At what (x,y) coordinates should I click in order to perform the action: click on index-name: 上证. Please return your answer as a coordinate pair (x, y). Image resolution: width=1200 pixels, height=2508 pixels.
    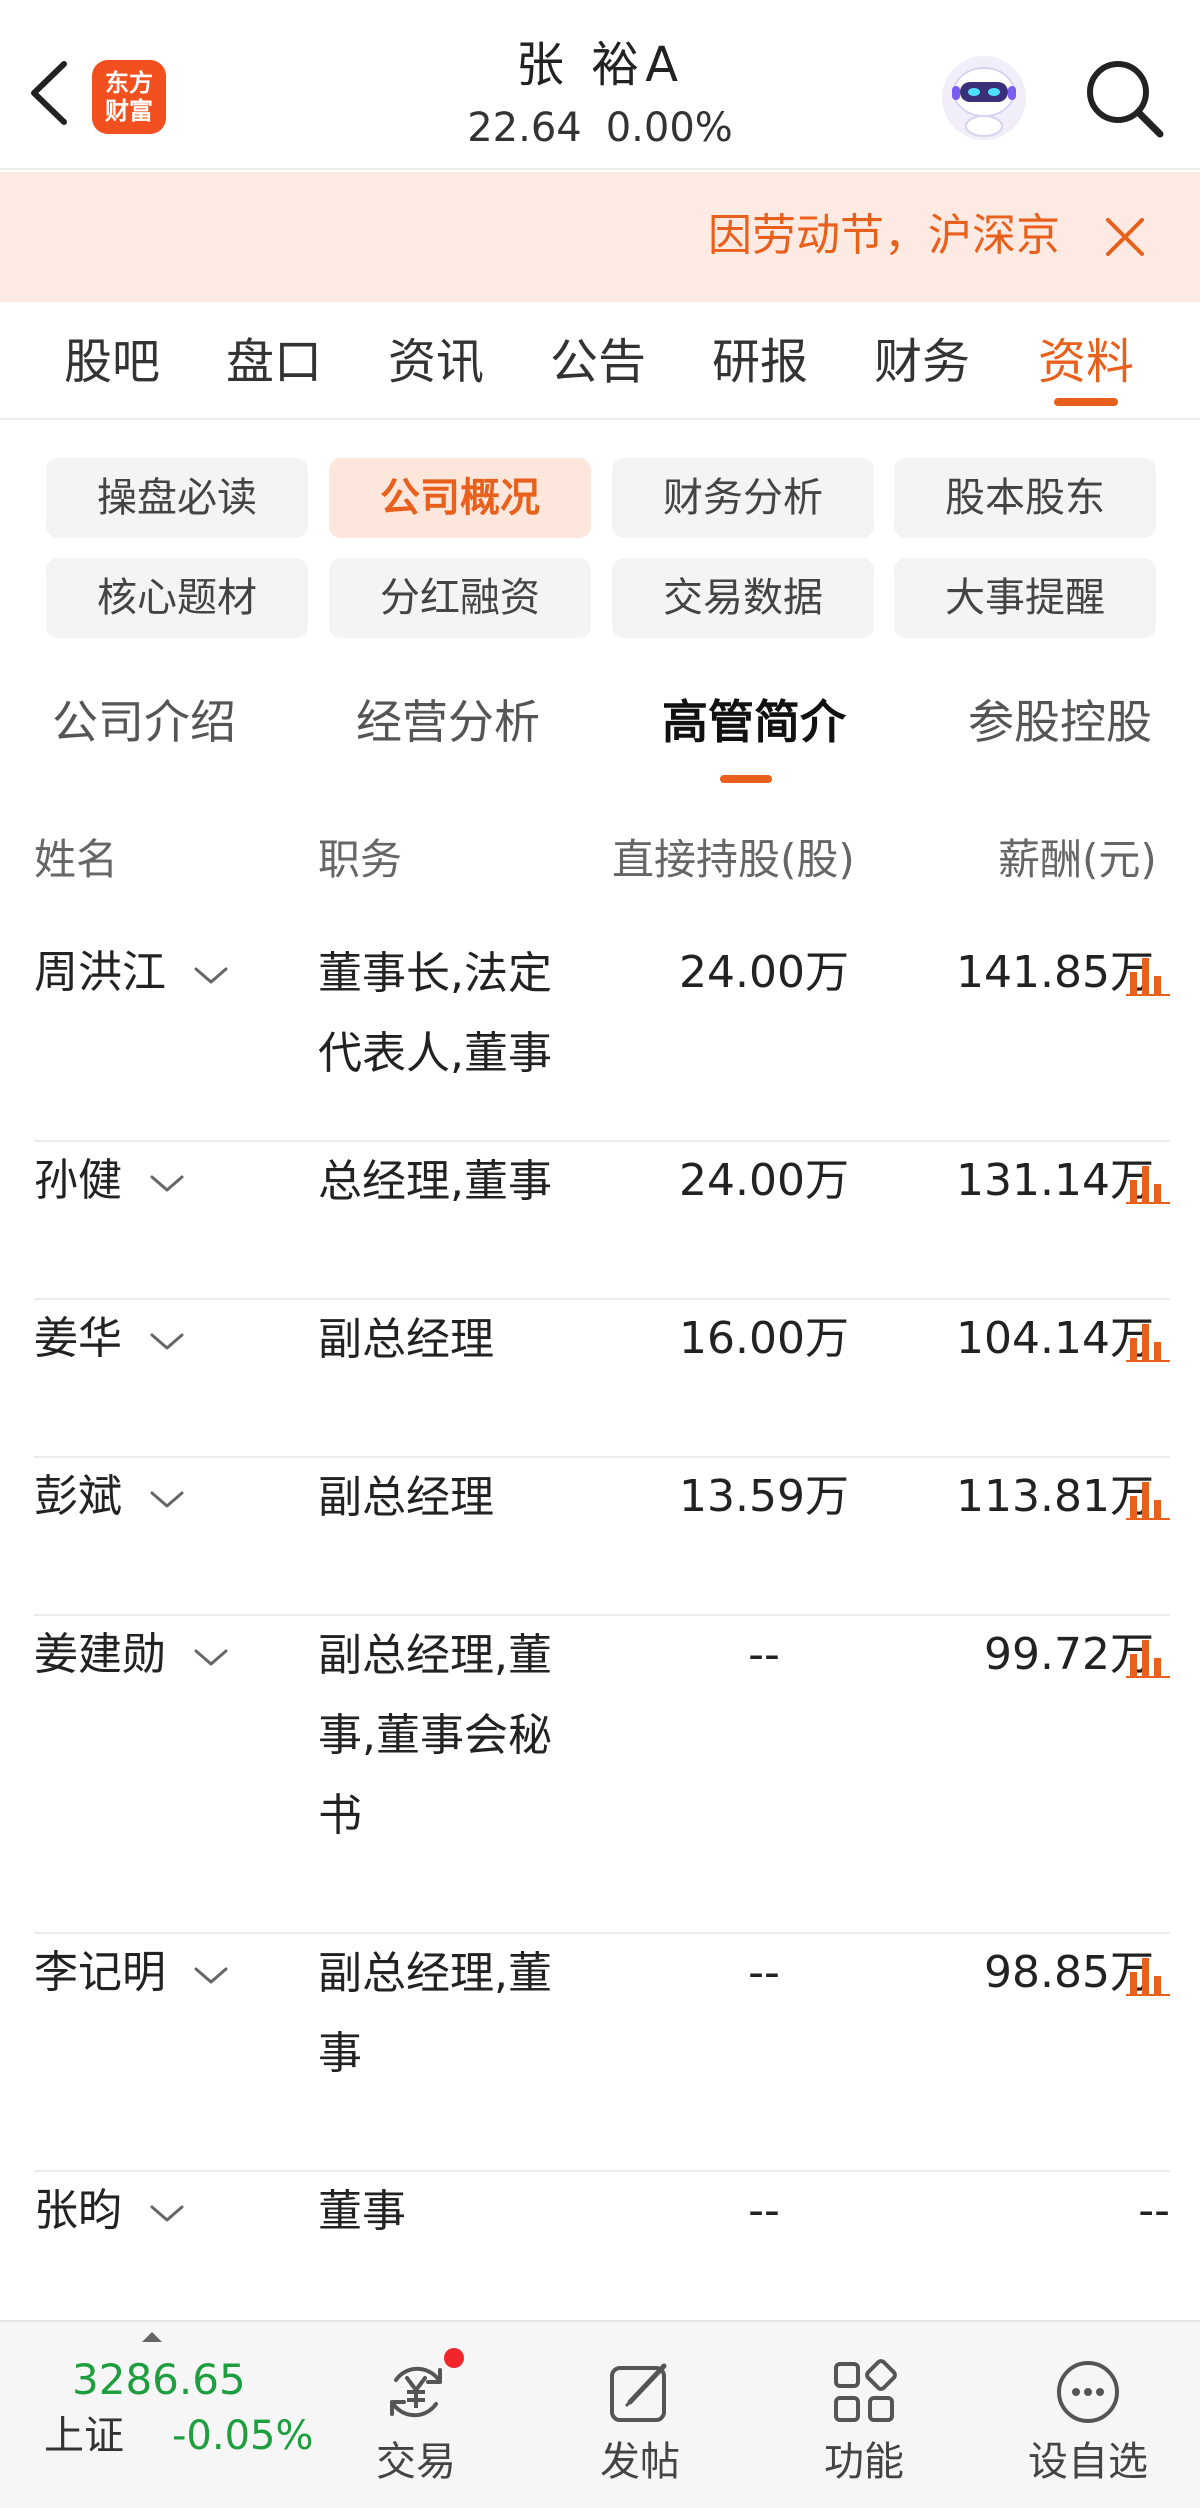
    Looking at the image, I should click on (84, 2436).